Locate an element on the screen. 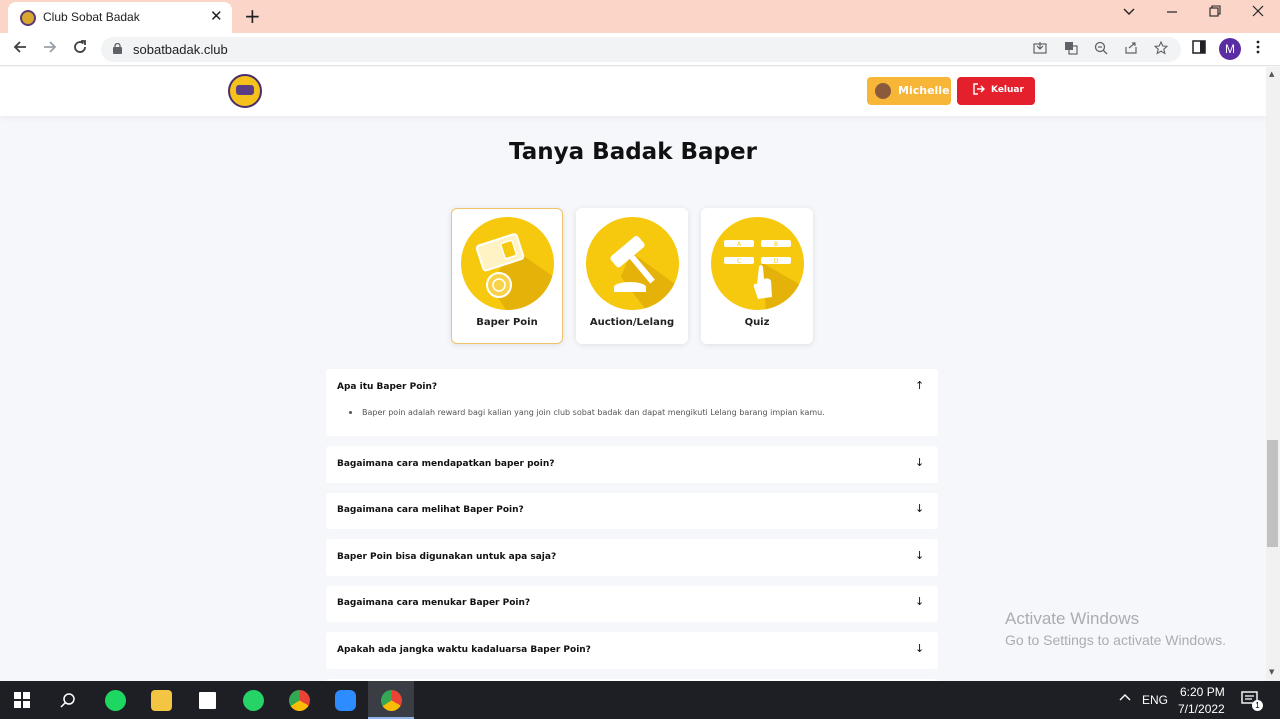 This screenshot has height=719, width=1280. faq-item: Bagaimana cara mendapatkan baper poin? ↓ is located at coordinates (632, 464).